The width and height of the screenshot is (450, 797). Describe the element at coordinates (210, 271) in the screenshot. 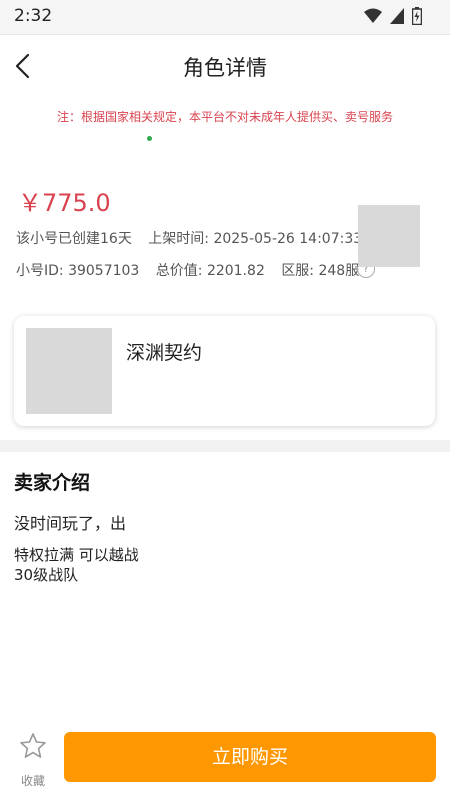

I see `total-value: 总价值: 2201.82` at that location.